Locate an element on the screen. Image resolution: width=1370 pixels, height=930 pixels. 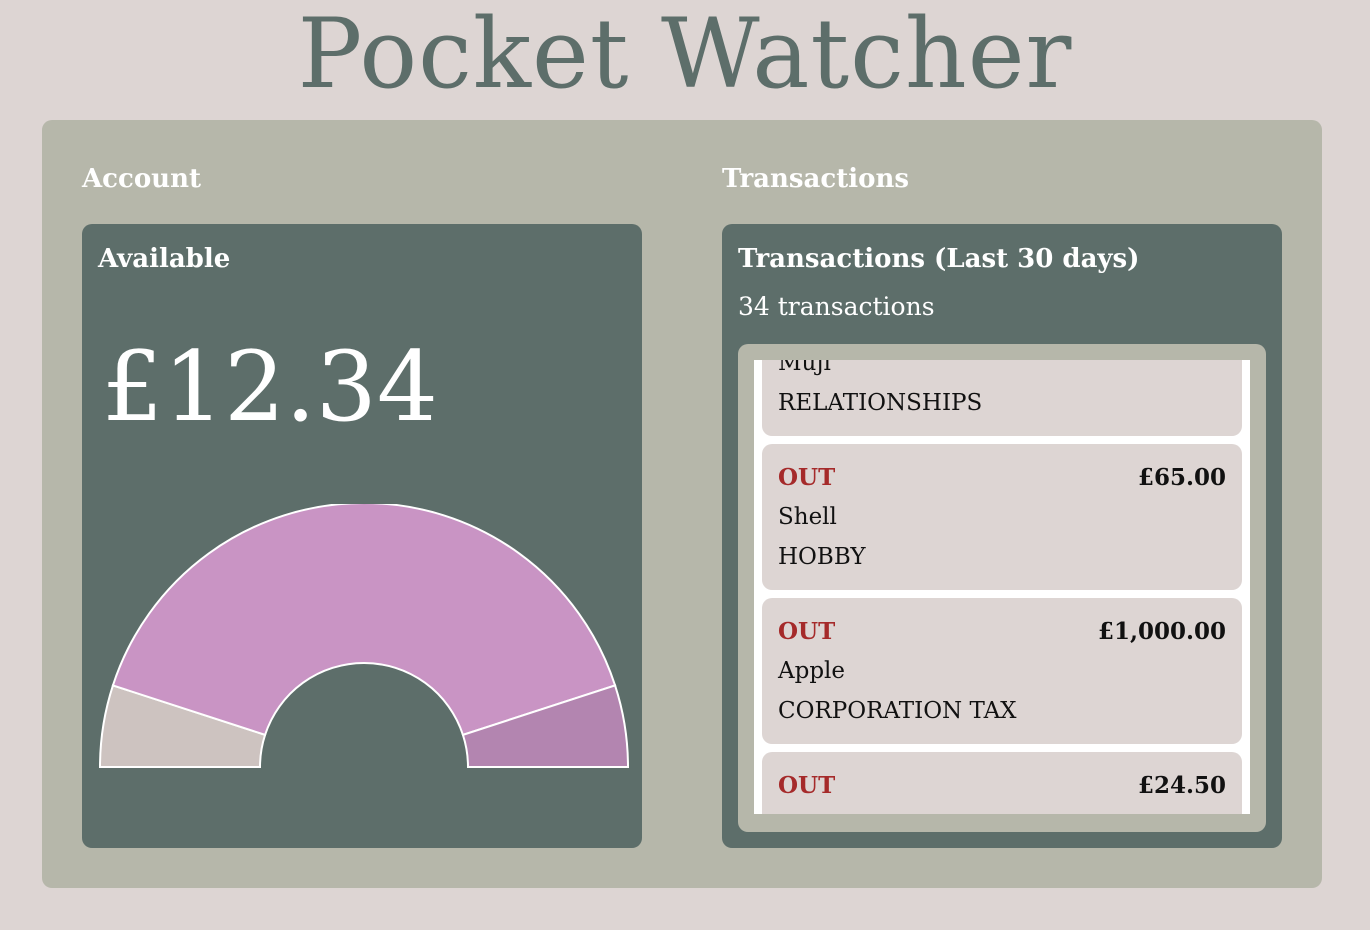
account-heading: Account is located at coordinates (141, 179).